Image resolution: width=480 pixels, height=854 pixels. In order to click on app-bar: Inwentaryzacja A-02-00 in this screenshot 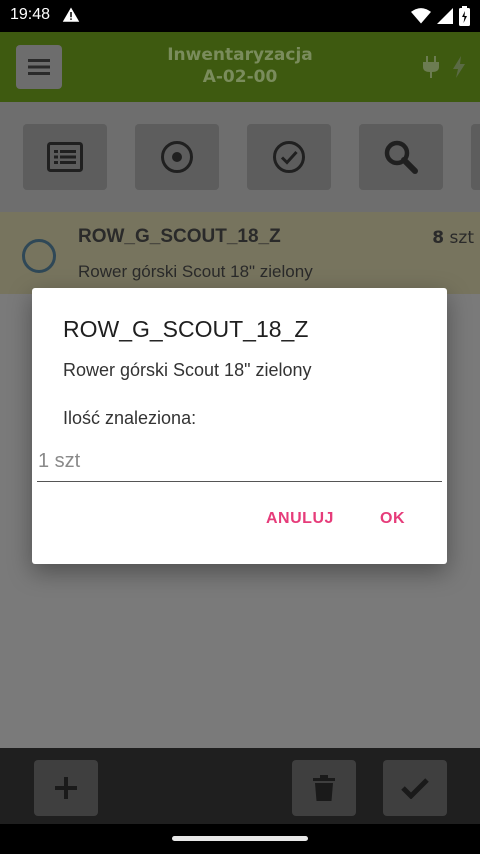, I will do `click(240, 67)`.